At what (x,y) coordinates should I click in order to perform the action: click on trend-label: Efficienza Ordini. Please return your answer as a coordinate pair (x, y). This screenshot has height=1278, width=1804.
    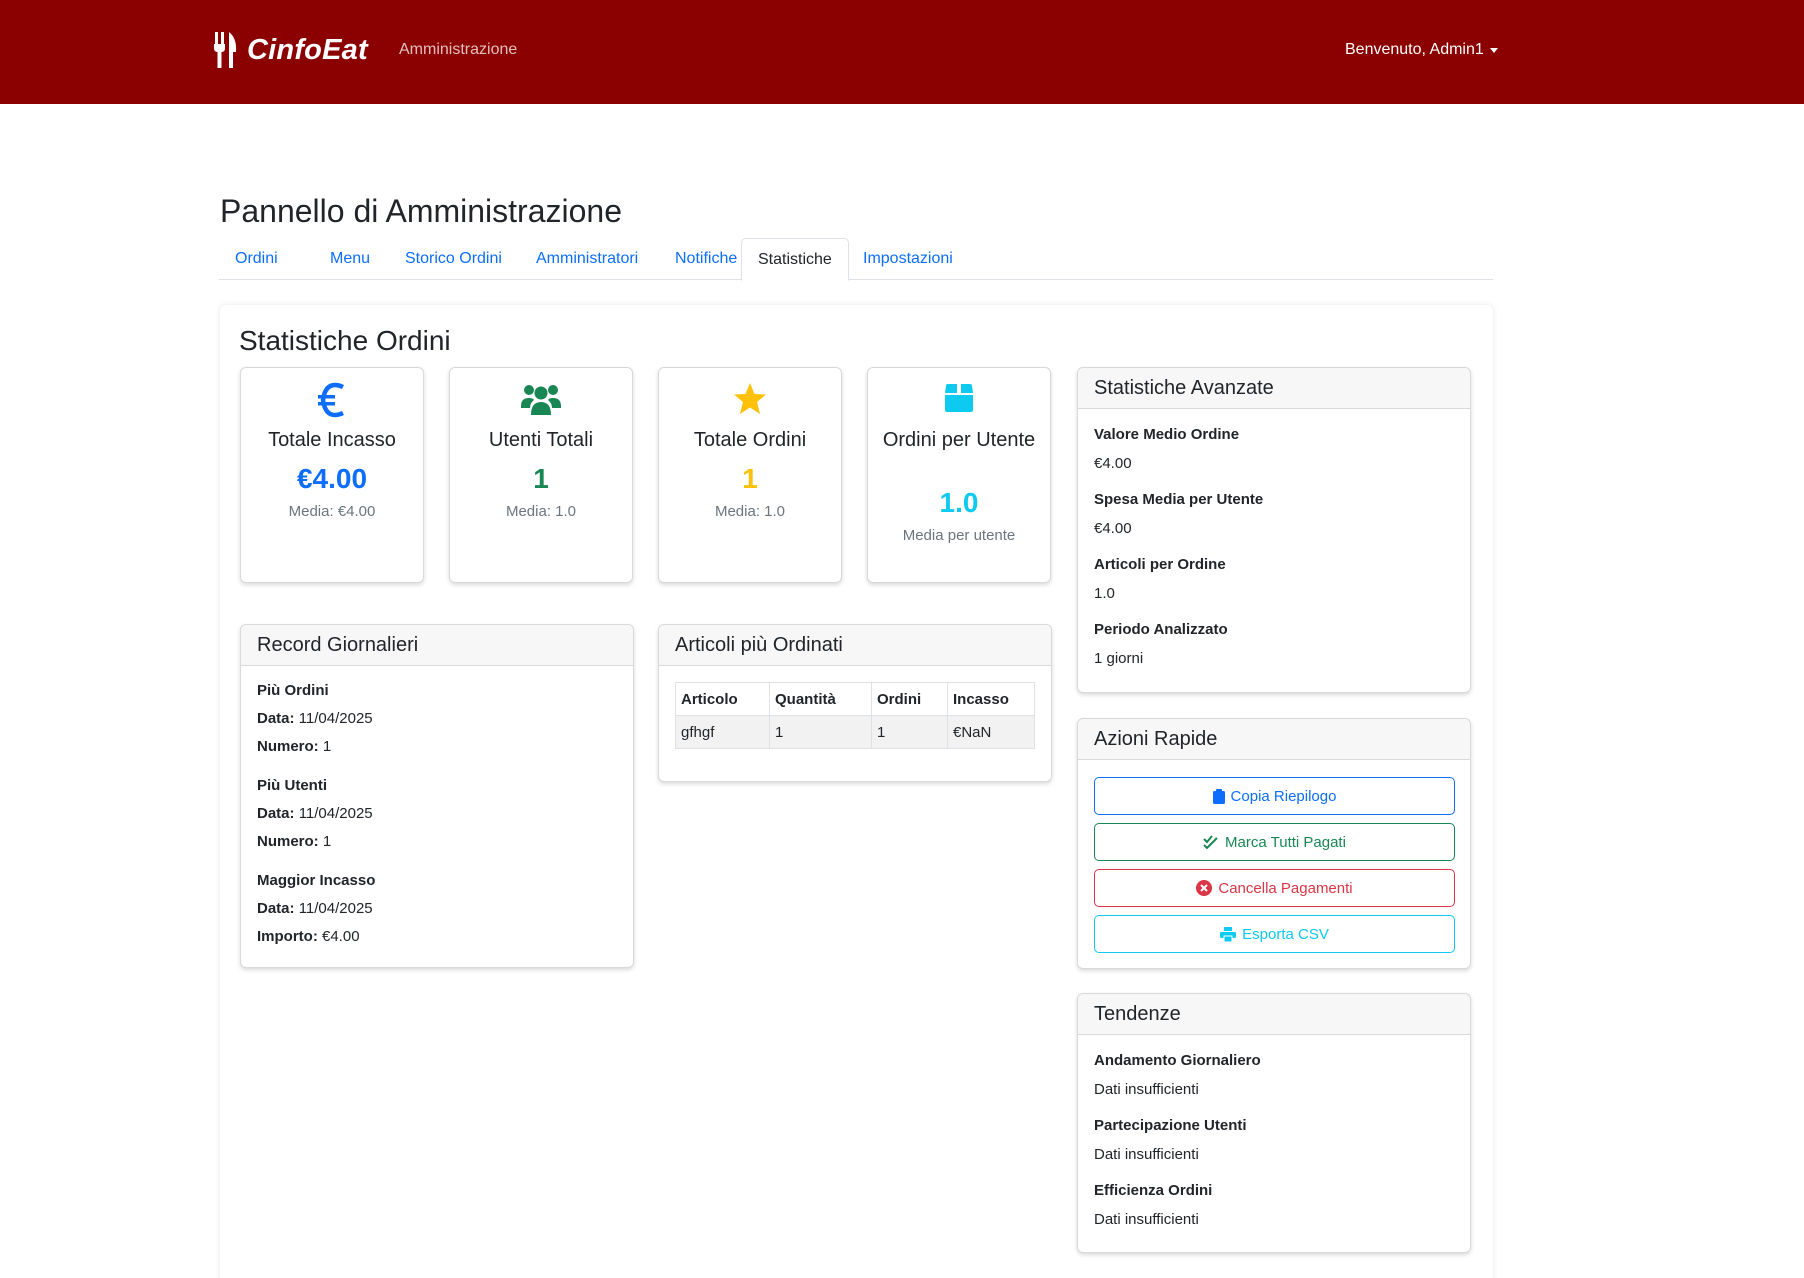
    Looking at the image, I should click on (1153, 1190).